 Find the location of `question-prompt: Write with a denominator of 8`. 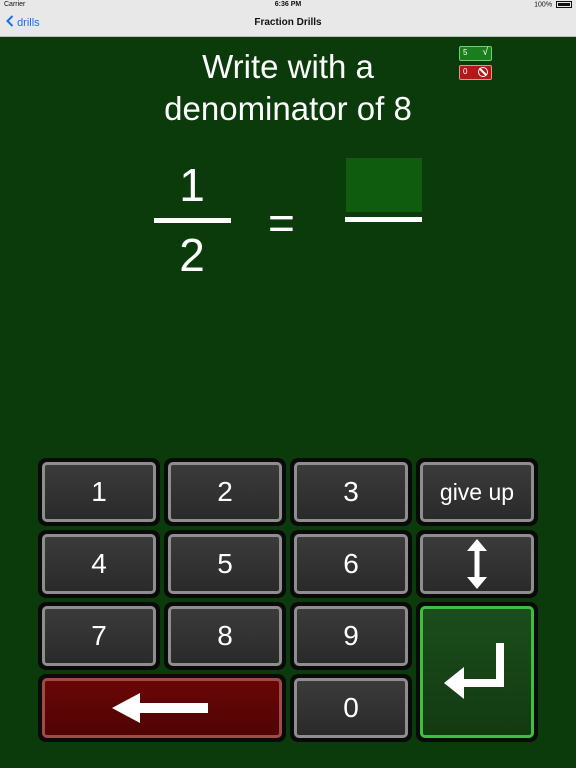

question-prompt: Write with a denominator of 8 is located at coordinates (288, 88).